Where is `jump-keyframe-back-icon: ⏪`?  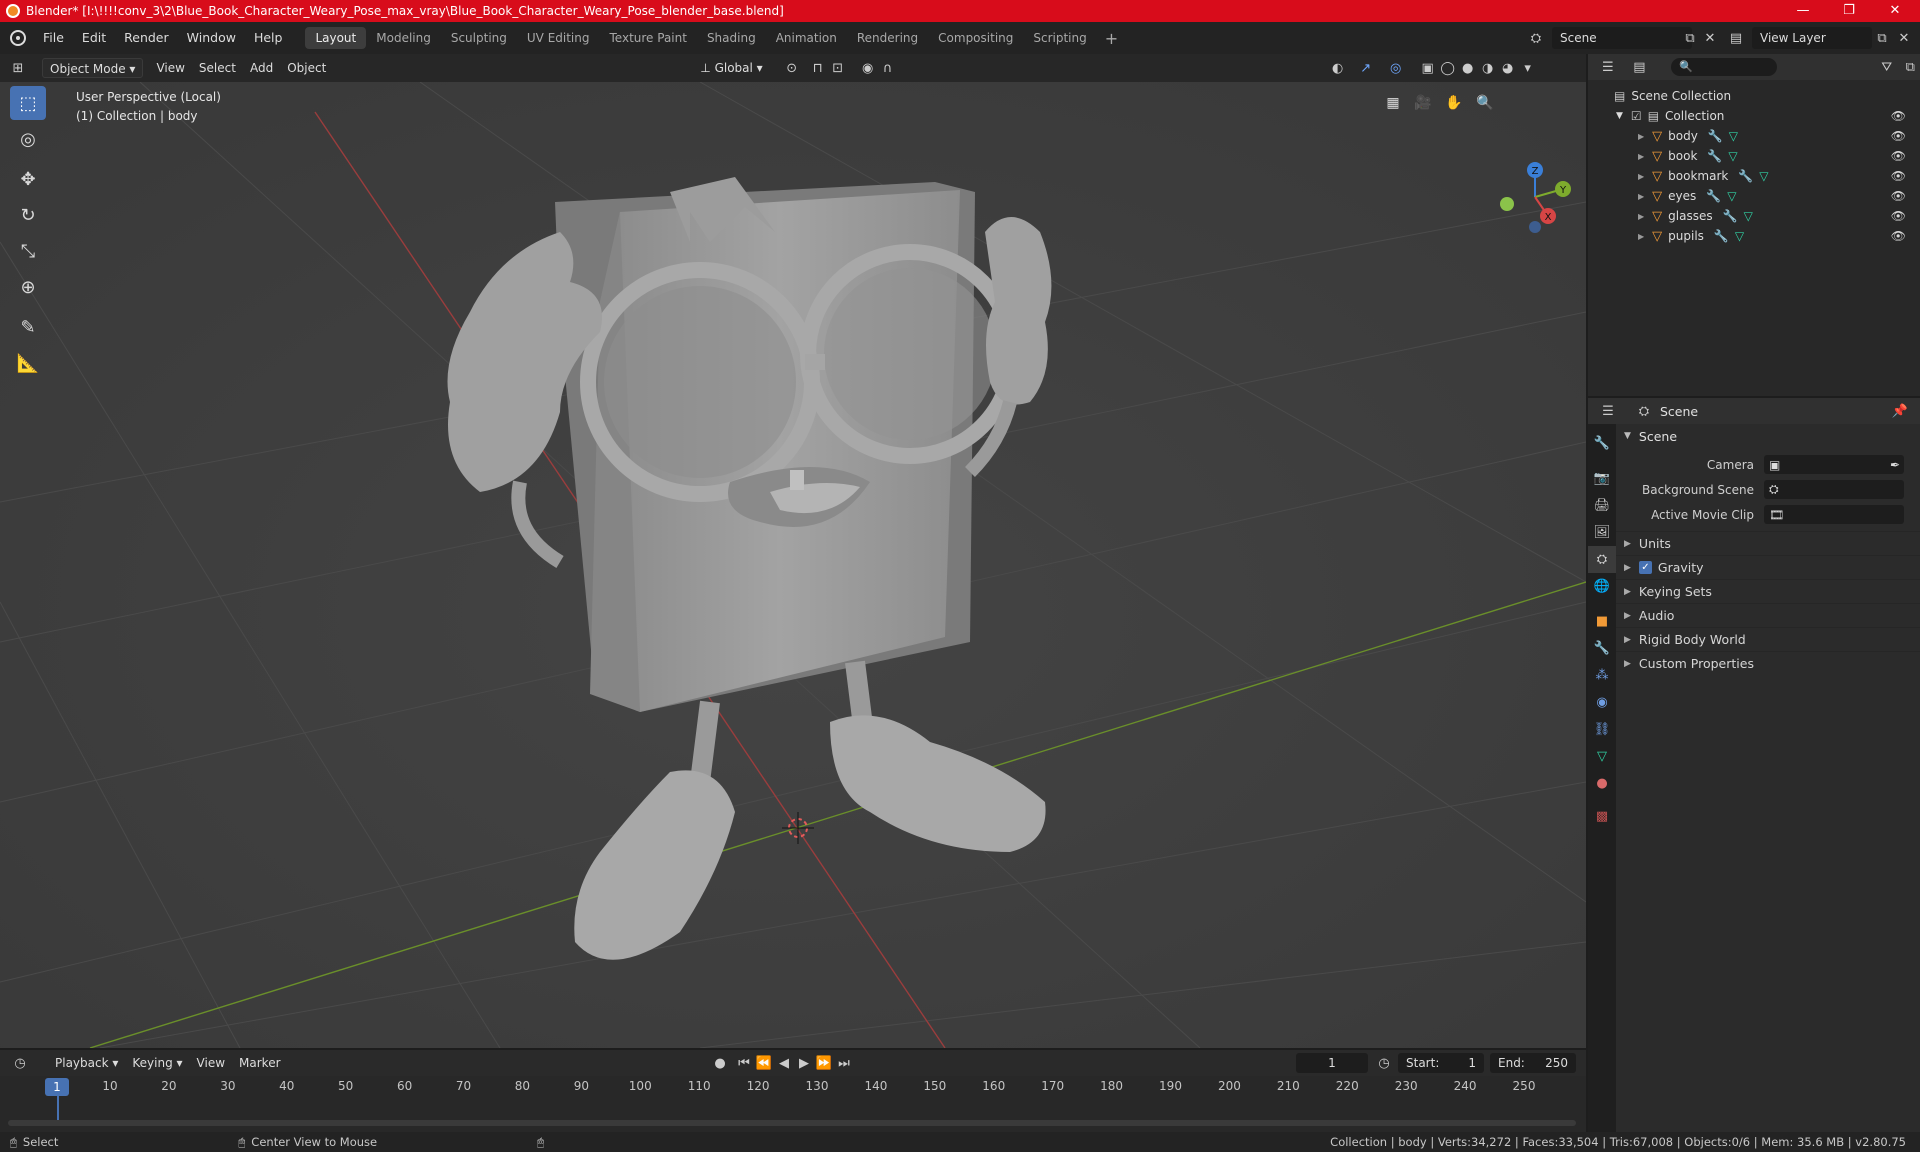
jump-keyframe-back-icon: ⏪ is located at coordinates (764, 1063).